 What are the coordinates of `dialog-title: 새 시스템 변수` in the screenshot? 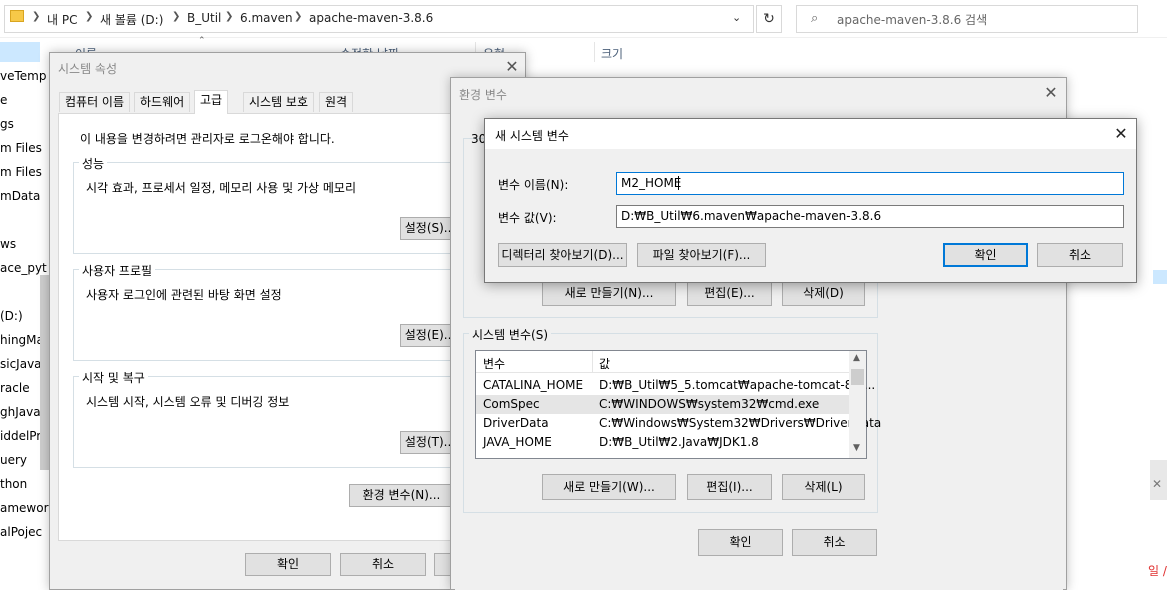 It's located at (532, 136).